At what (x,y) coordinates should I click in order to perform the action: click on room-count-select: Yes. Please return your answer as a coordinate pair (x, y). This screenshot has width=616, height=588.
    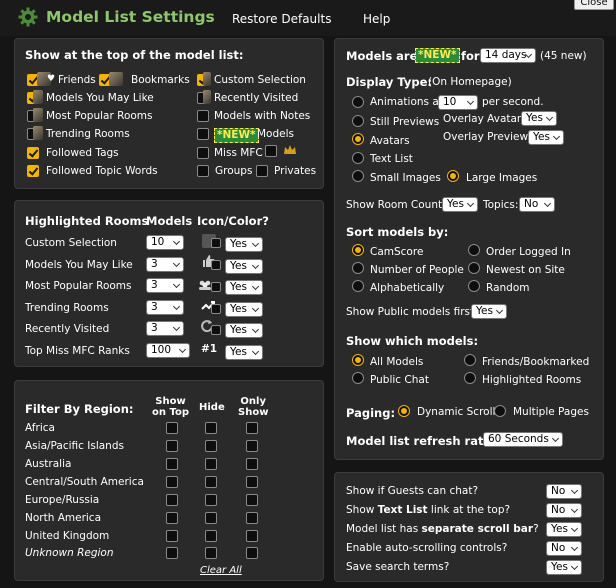
    Looking at the image, I should click on (460, 204).